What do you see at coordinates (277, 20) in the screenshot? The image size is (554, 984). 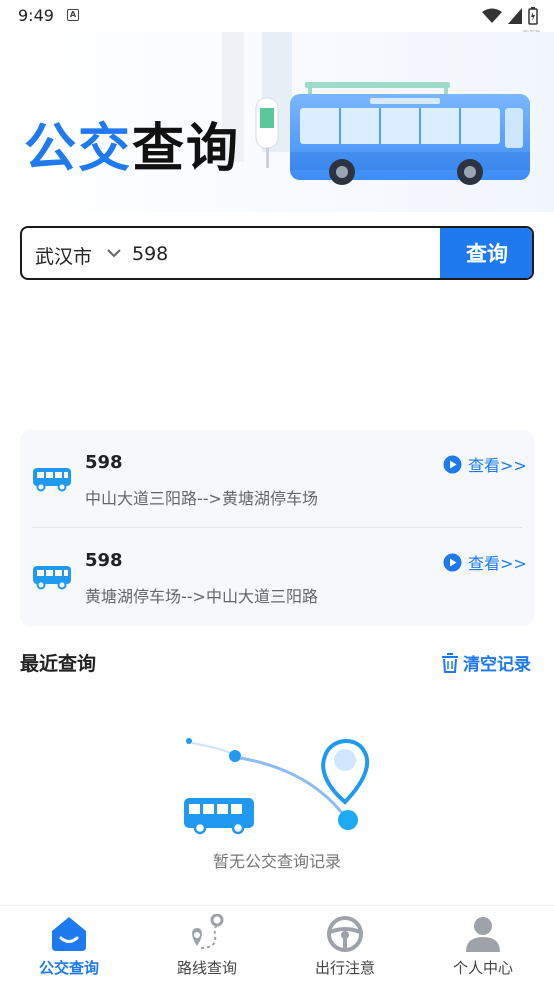 I see `status-bar: 9:49 A 72` at bounding box center [277, 20].